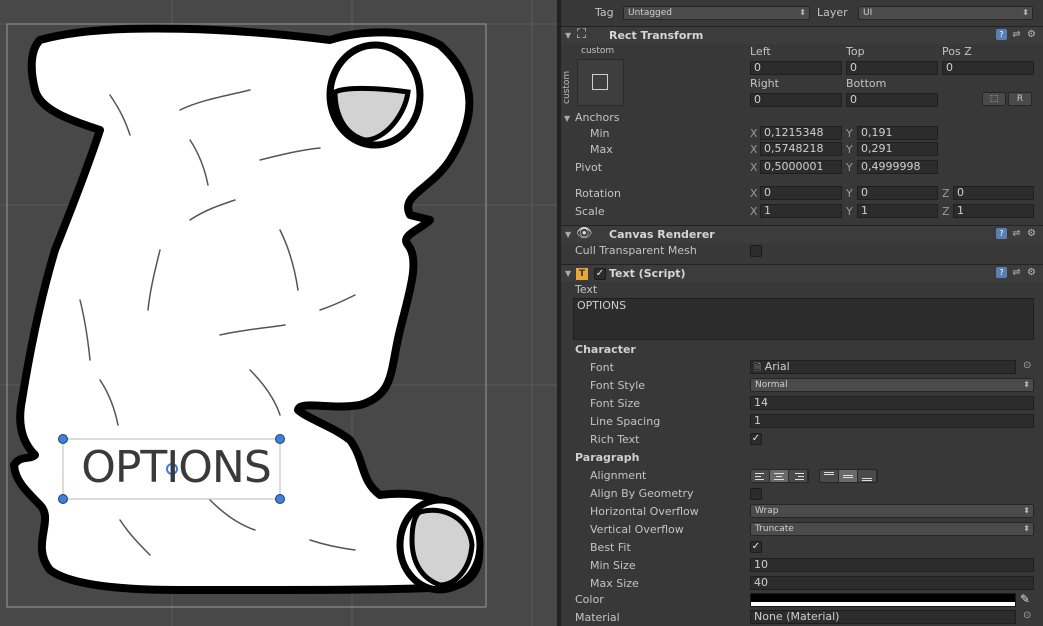 The height and width of the screenshot is (626, 1043). What do you see at coordinates (801, 149) in the screenshot?
I see `anchor-max-x-field: 0,5748218` at bounding box center [801, 149].